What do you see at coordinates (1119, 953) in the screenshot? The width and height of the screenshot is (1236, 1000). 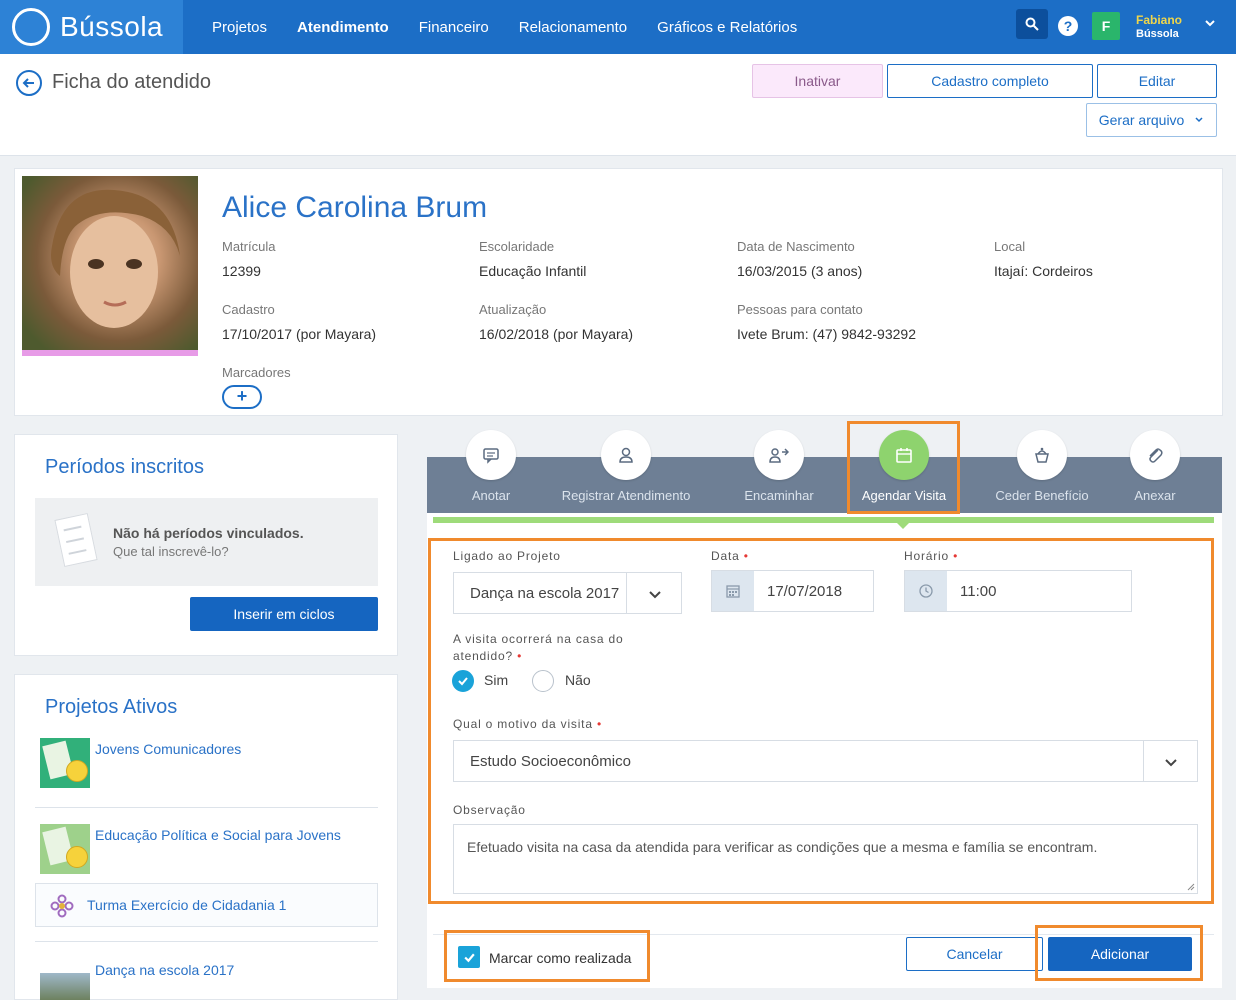 I see `highlight-box-add` at bounding box center [1119, 953].